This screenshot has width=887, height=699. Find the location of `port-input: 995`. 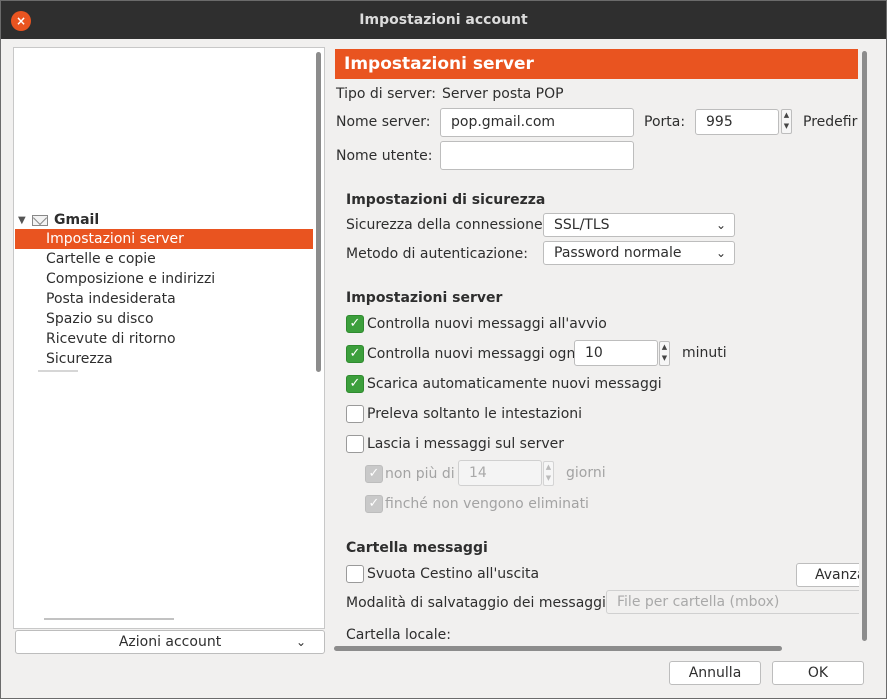

port-input: 995 is located at coordinates (737, 122).